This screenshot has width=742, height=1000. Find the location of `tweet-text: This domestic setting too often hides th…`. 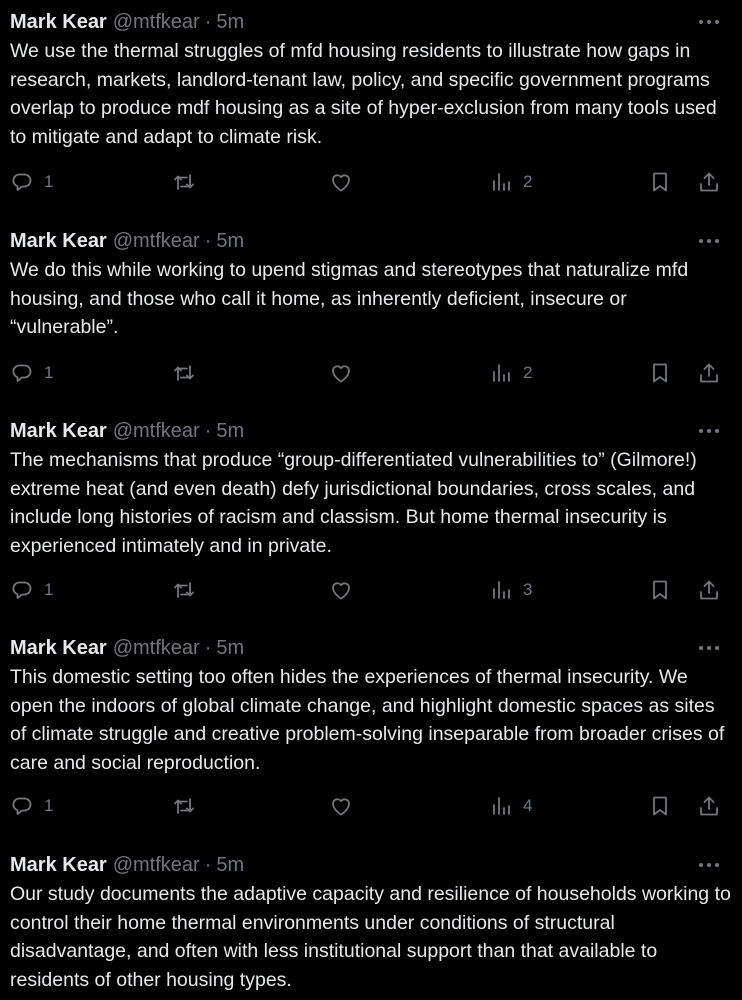

tweet-text: This domestic setting too often hides th… is located at coordinates (367, 720).